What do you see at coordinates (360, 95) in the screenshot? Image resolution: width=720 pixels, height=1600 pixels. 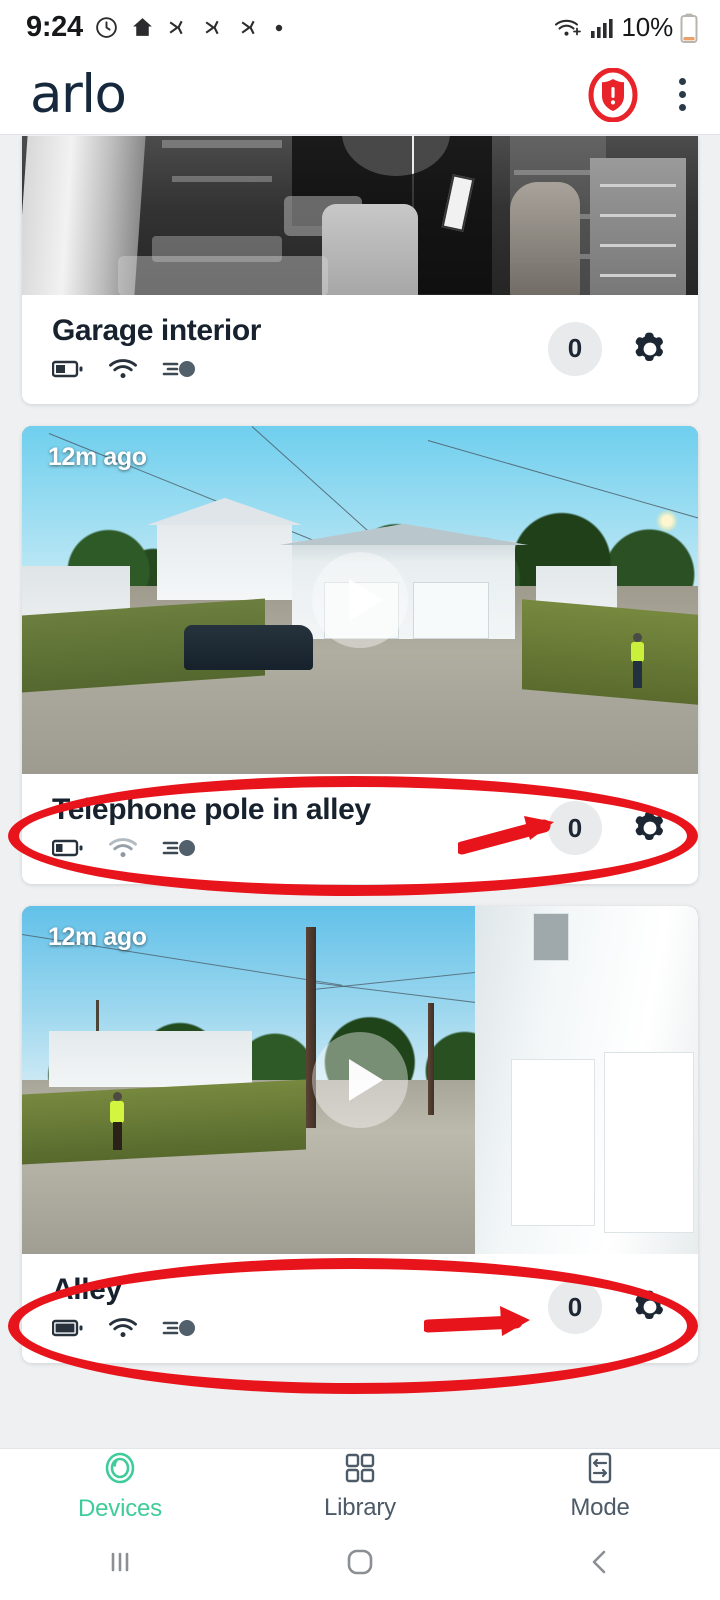 I see `app-header: arlo` at bounding box center [360, 95].